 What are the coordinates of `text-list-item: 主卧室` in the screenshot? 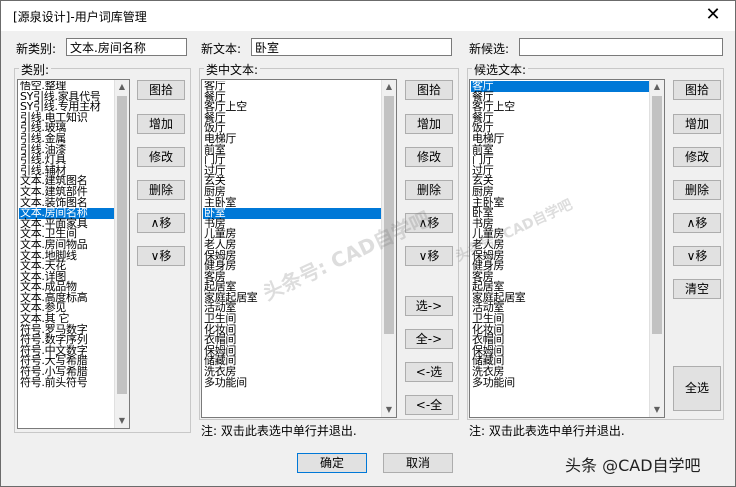 It's located at (292, 203).